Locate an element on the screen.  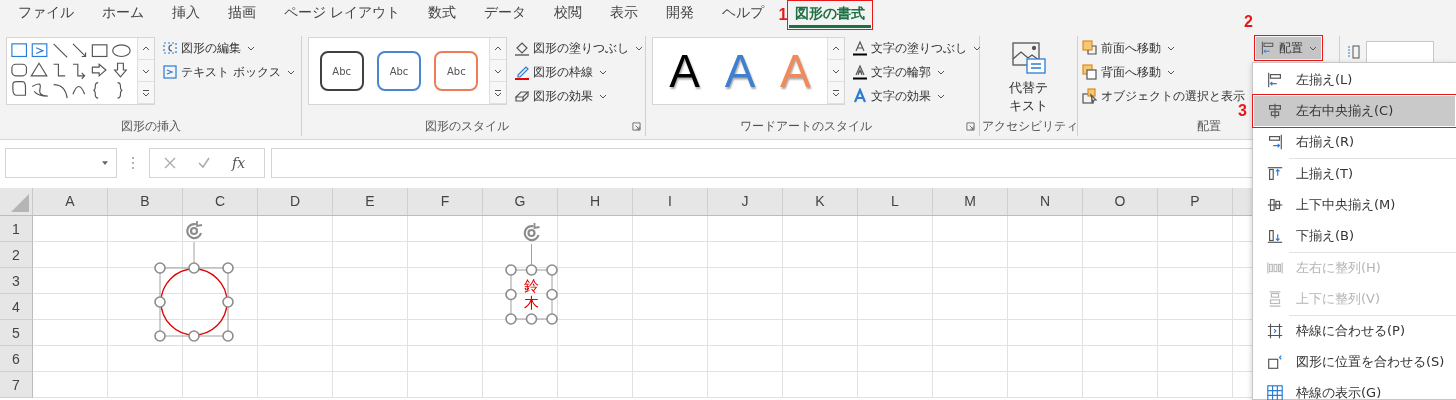
align-left-icon is located at coordinates (1275, 80).